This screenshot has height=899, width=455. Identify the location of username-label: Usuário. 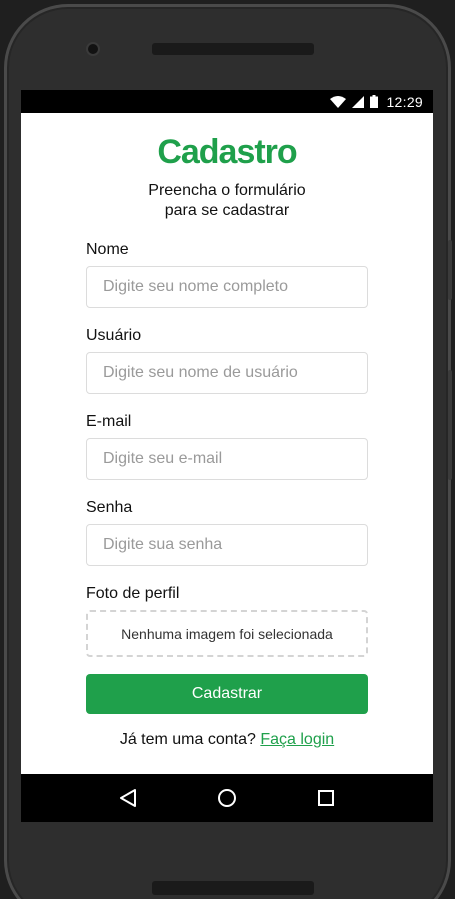
(114, 335).